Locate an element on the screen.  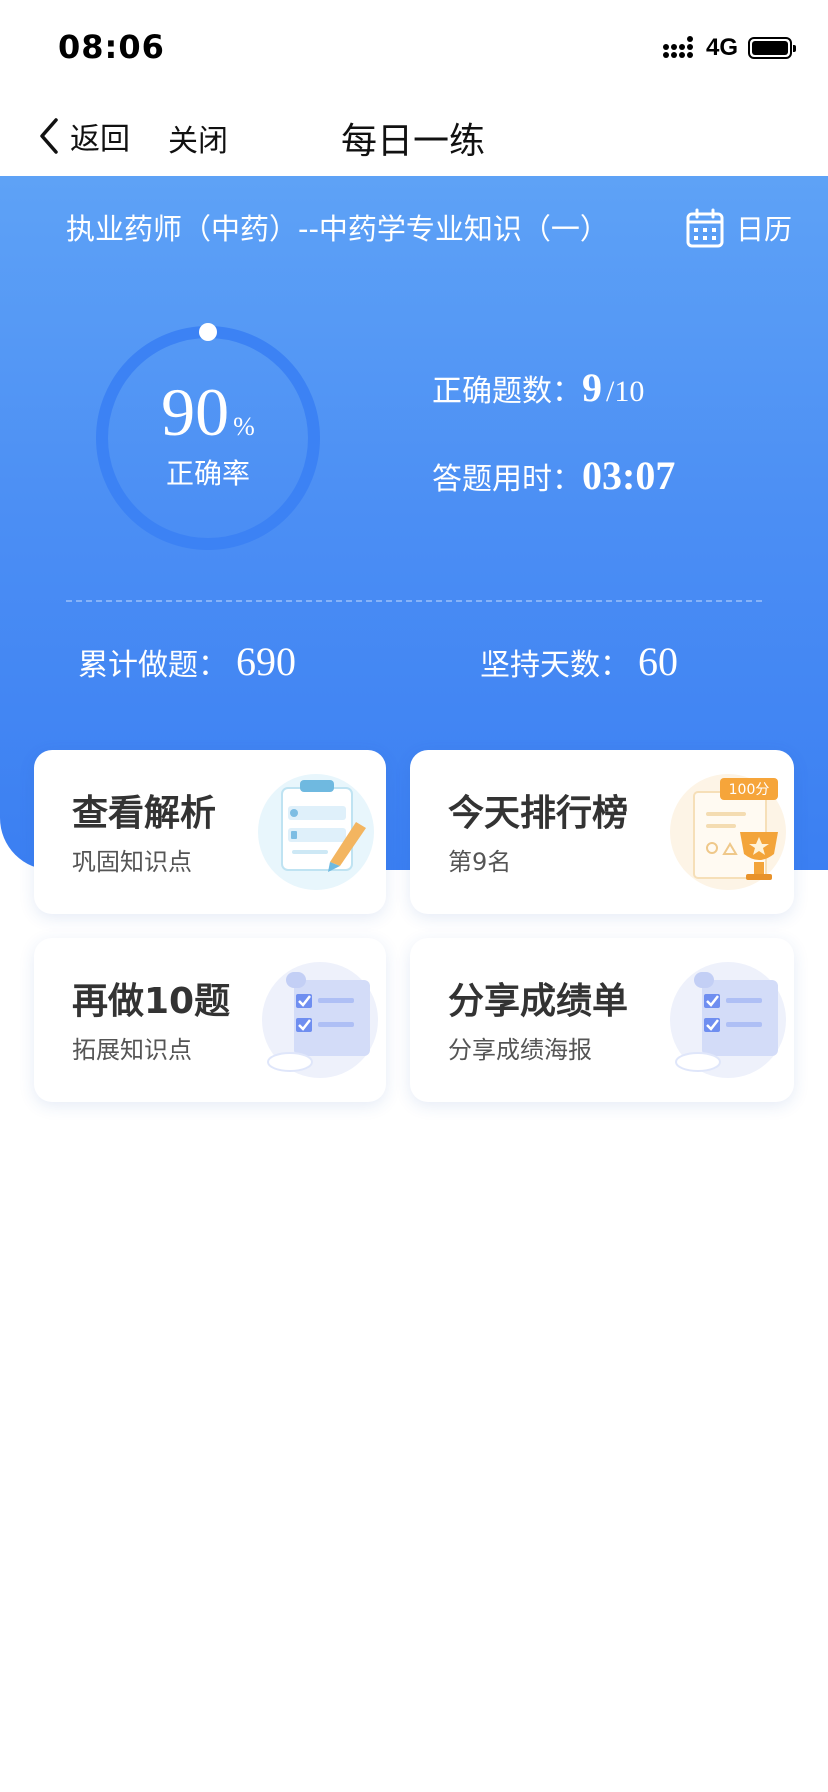
card-title: 今天排行榜 is located at coordinates (538, 813).